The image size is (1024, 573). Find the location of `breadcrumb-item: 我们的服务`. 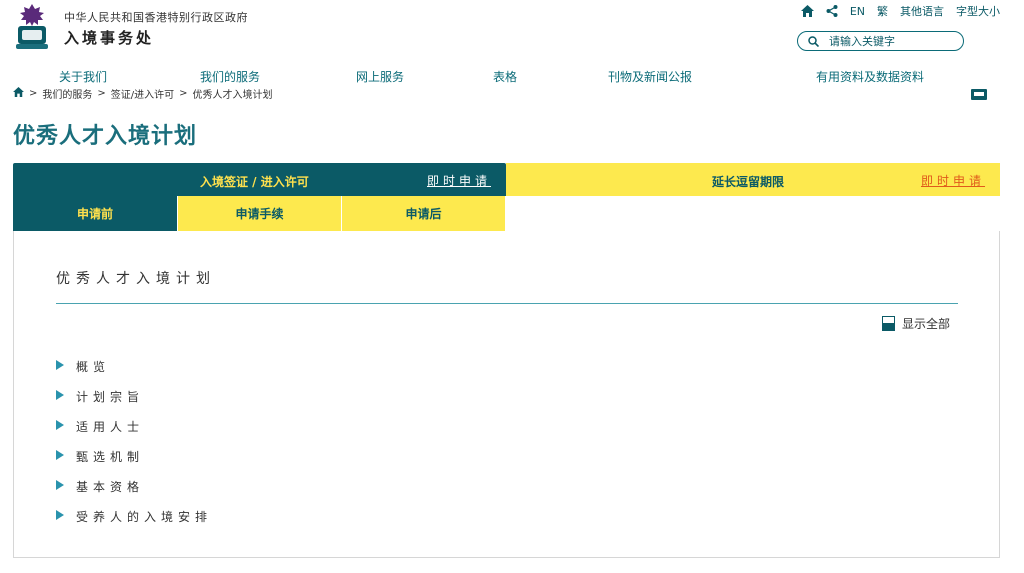

breadcrumb-item: 我们的服务 is located at coordinates (67, 93).